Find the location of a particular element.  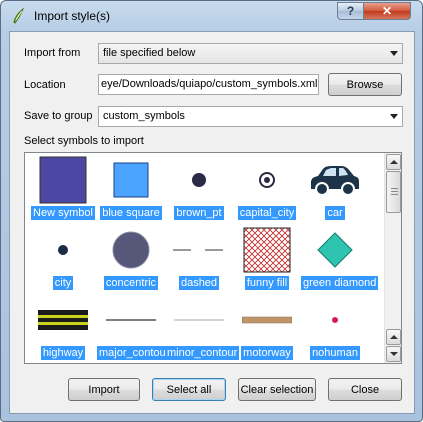

help-button: ? is located at coordinates (350, 11).